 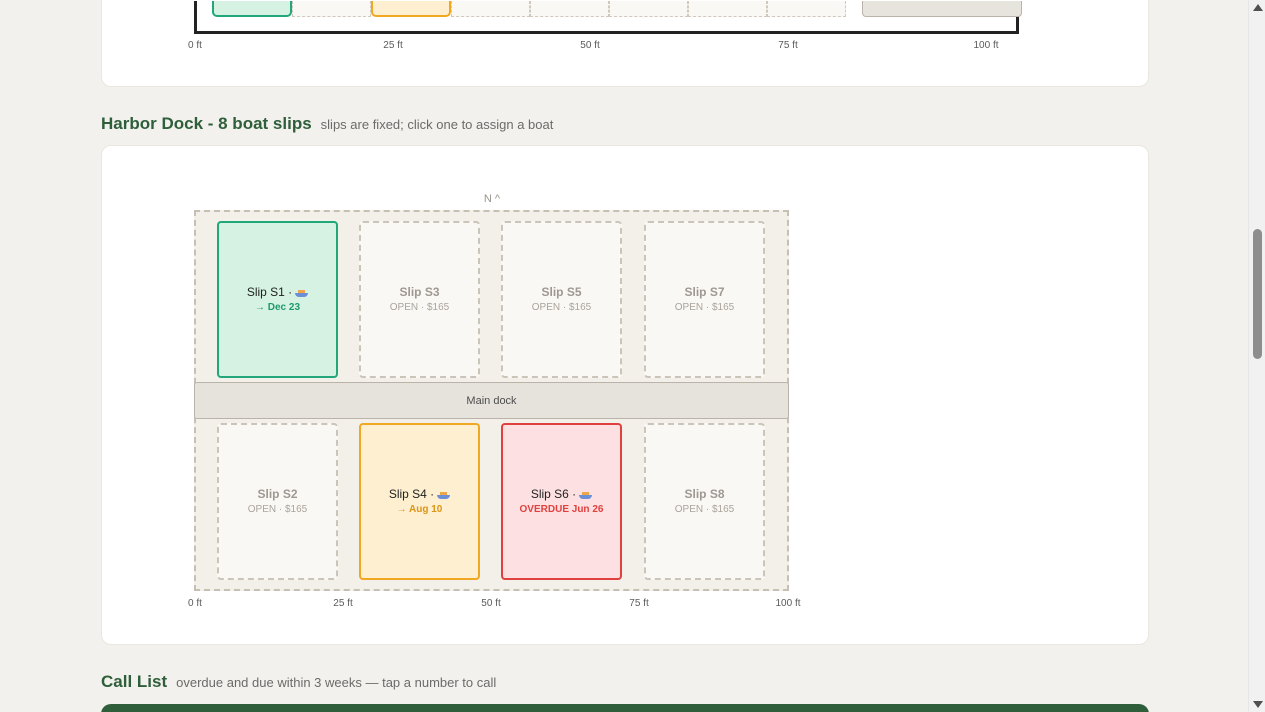 What do you see at coordinates (206, 123) in the screenshot?
I see `section-title: Harbor Dock - 8 boat slips` at bounding box center [206, 123].